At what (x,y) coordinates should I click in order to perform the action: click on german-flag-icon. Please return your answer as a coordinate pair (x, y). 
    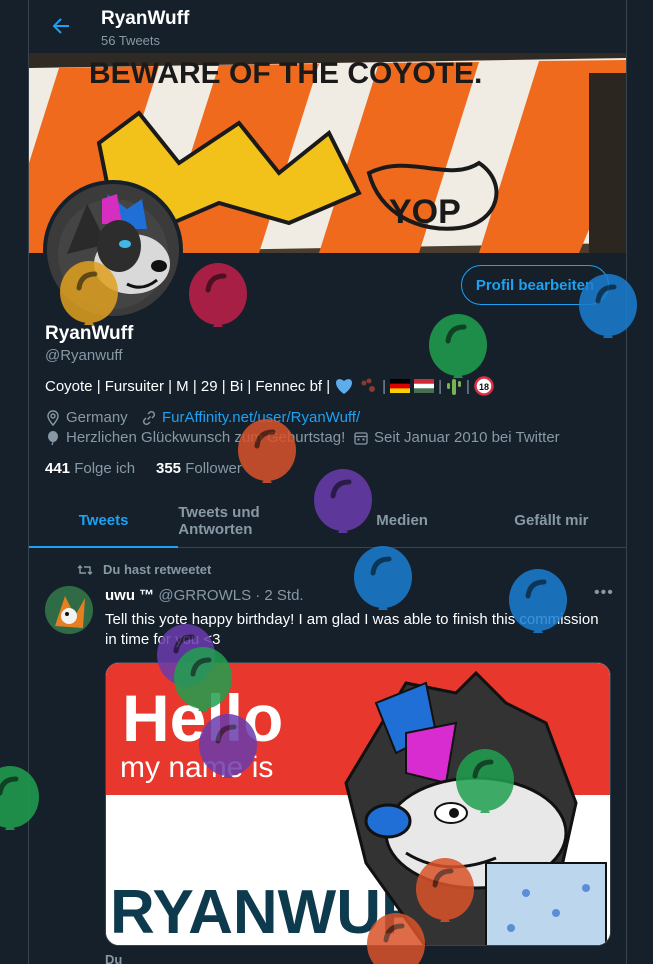
    Looking at the image, I should click on (400, 386).